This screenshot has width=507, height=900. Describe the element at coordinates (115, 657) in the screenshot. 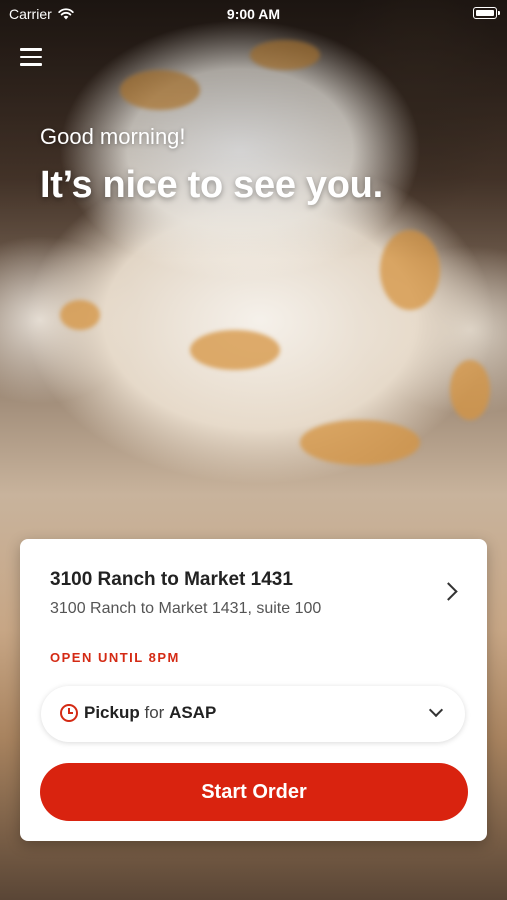

I see `store-hours-label: OPEN UNTIL 8PM` at that location.